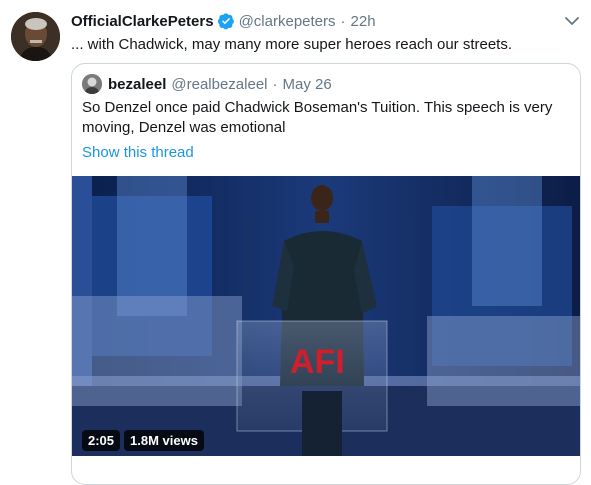 This screenshot has width=591, height=485. I want to click on quoted-tweet-date: May 26, so click(307, 84).